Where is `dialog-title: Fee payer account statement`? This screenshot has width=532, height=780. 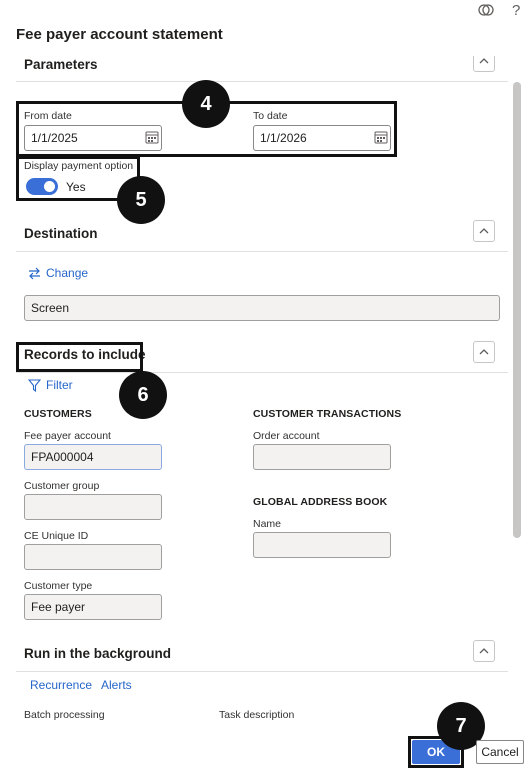 dialog-title: Fee payer account statement is located at coordinates (119, 34).